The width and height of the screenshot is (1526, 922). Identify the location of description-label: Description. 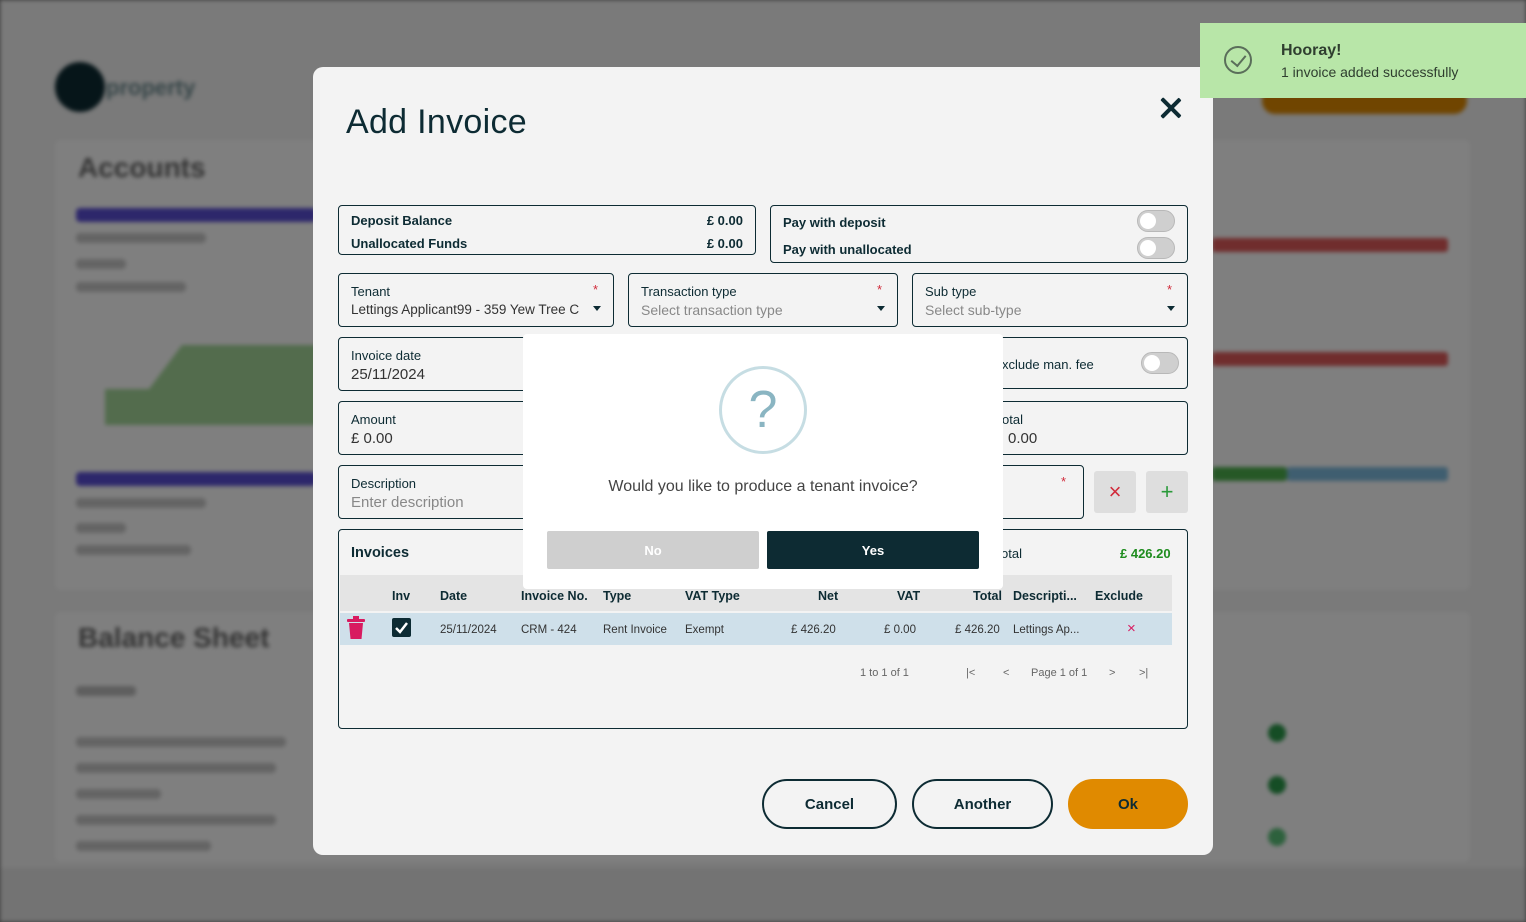
(384, 483).